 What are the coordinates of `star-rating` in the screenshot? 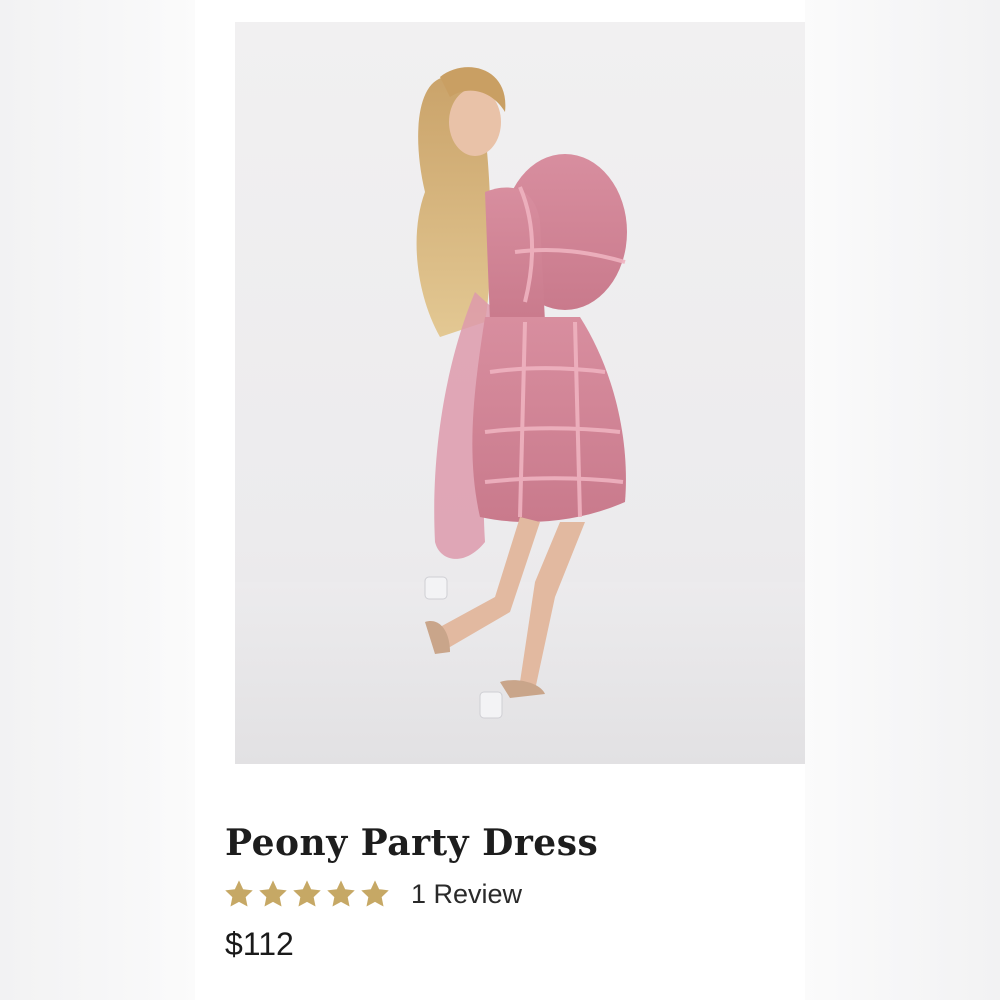 It's located at (308, 894).